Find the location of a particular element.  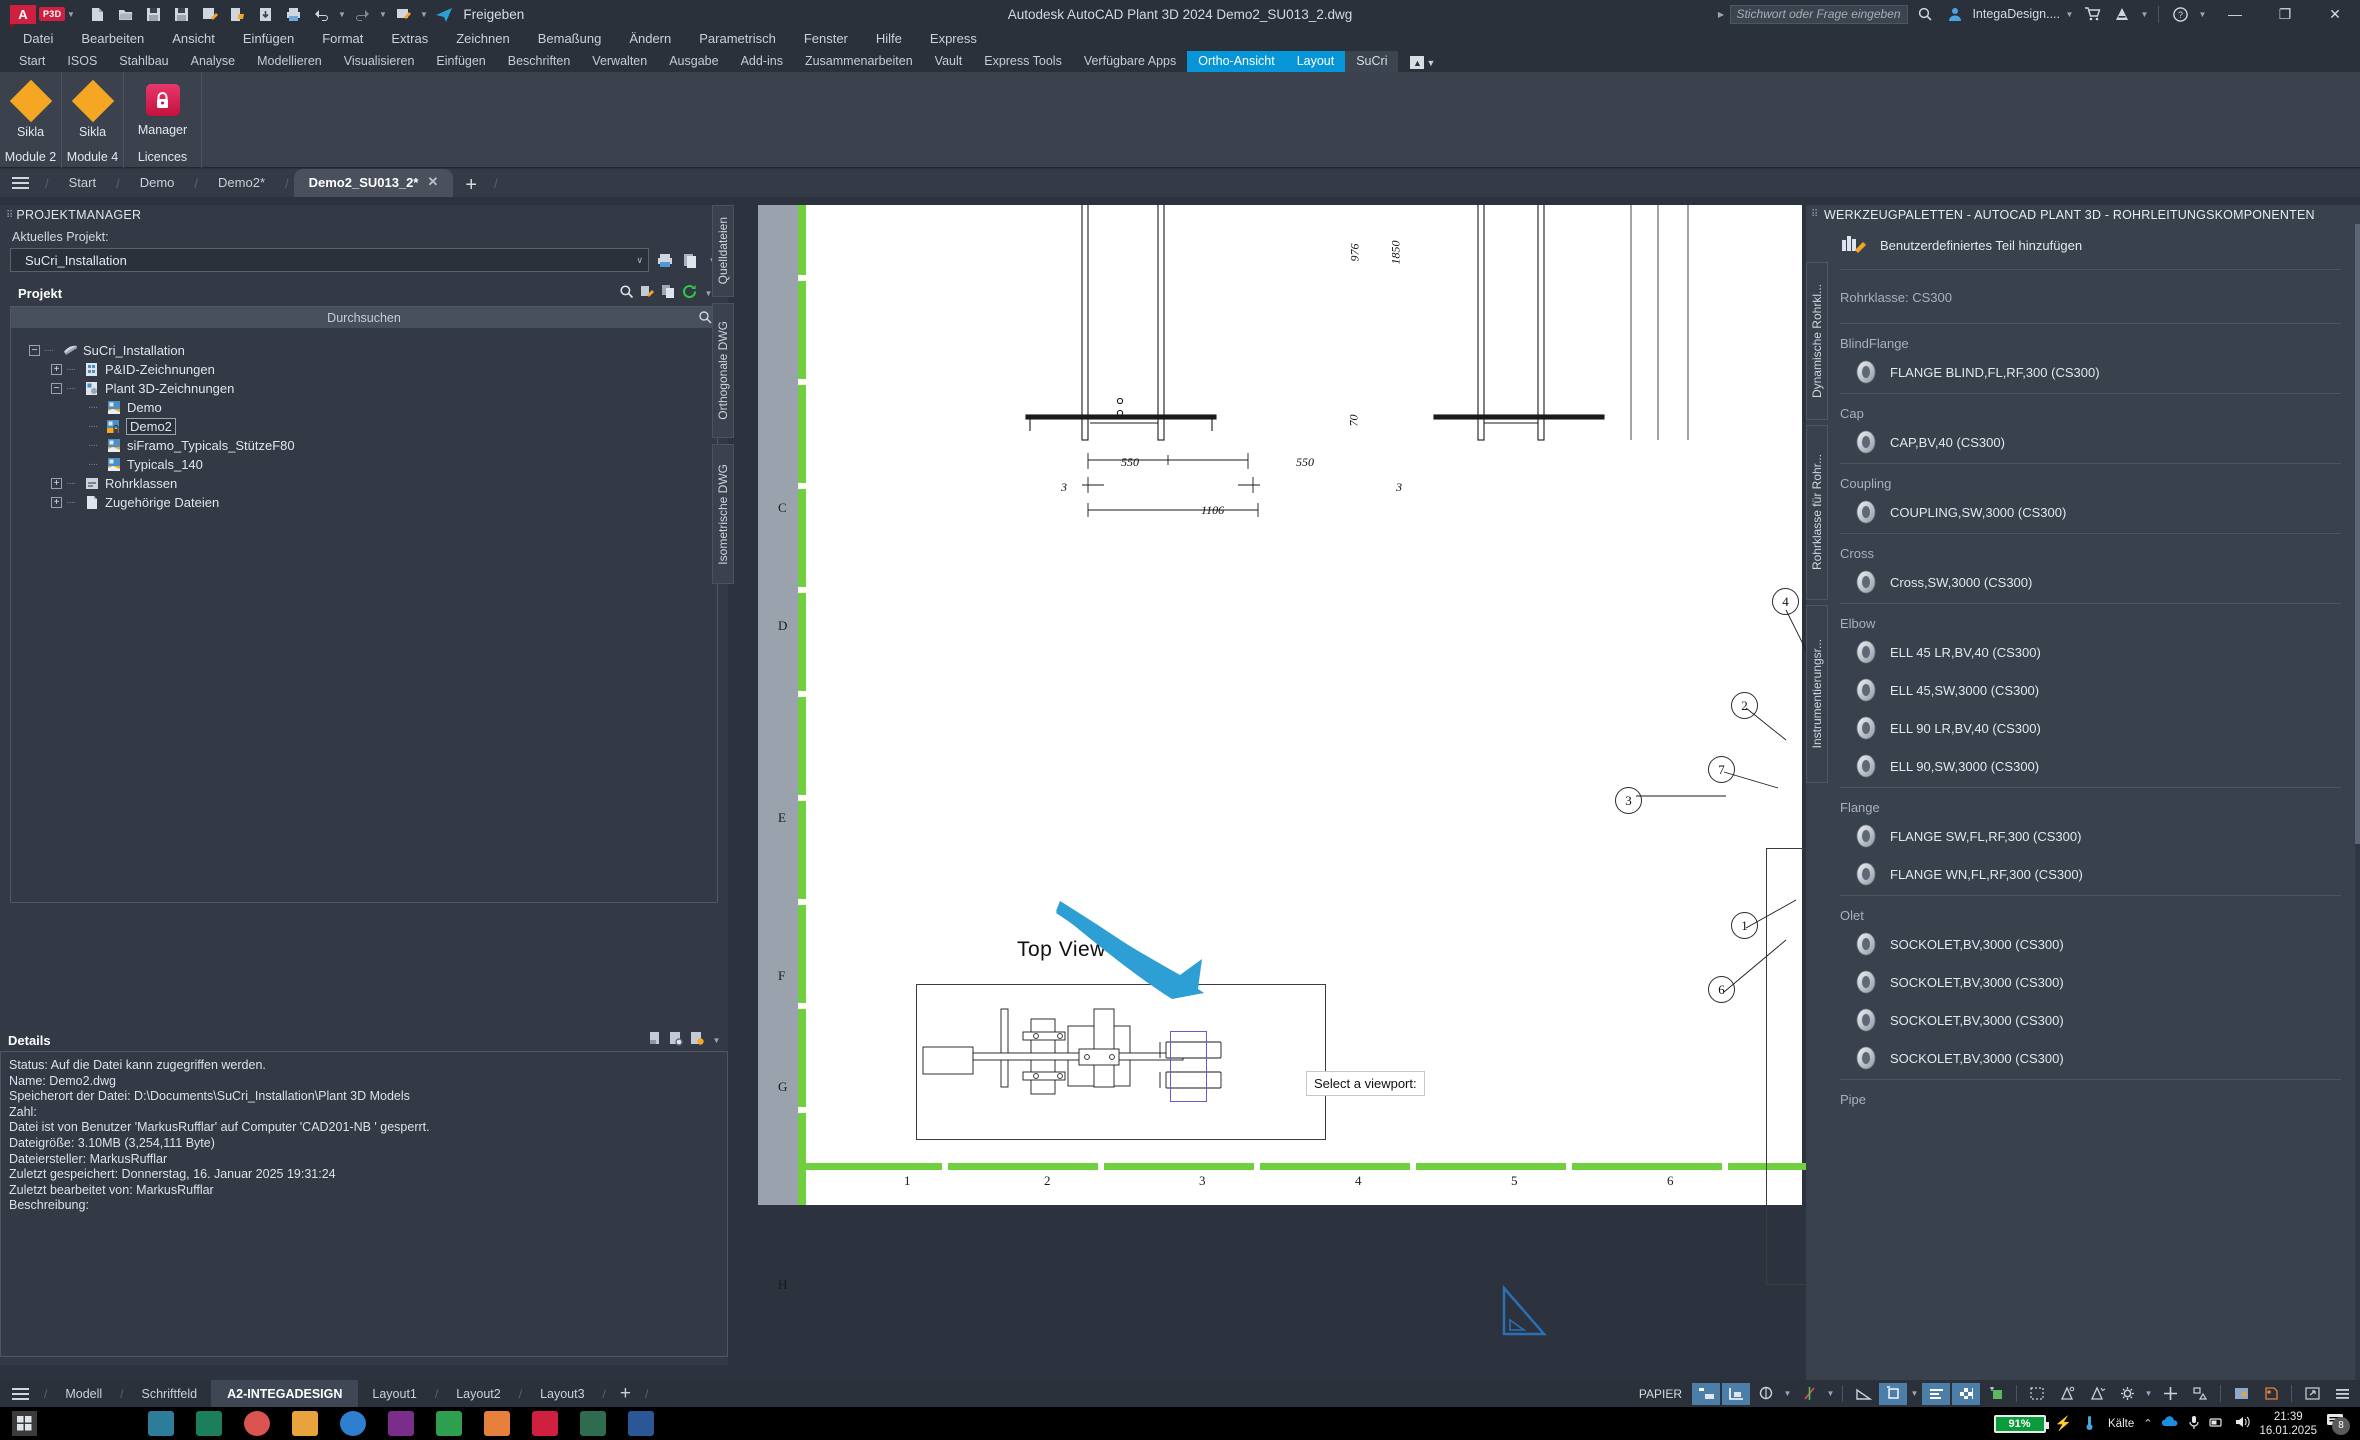

tree-item-demo2: ···· Demo2 is located at coordinates (373, 426).